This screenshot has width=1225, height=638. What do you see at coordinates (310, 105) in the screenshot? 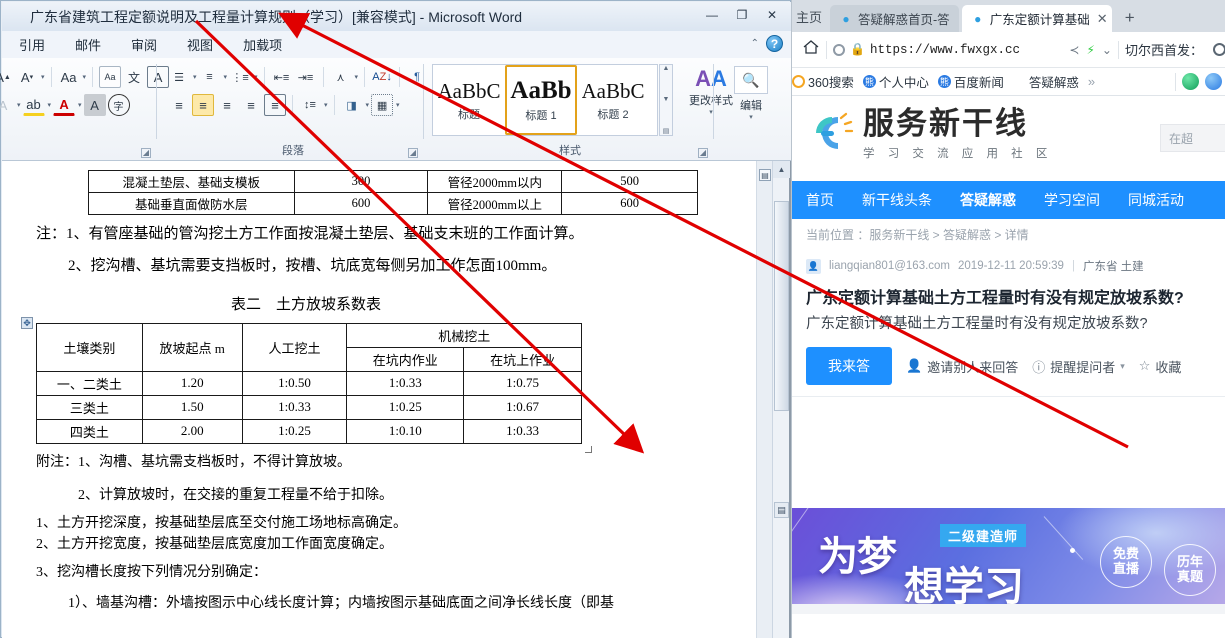
I see `line-spacing-icon: ↕≡` at bounding box center [310, 105].